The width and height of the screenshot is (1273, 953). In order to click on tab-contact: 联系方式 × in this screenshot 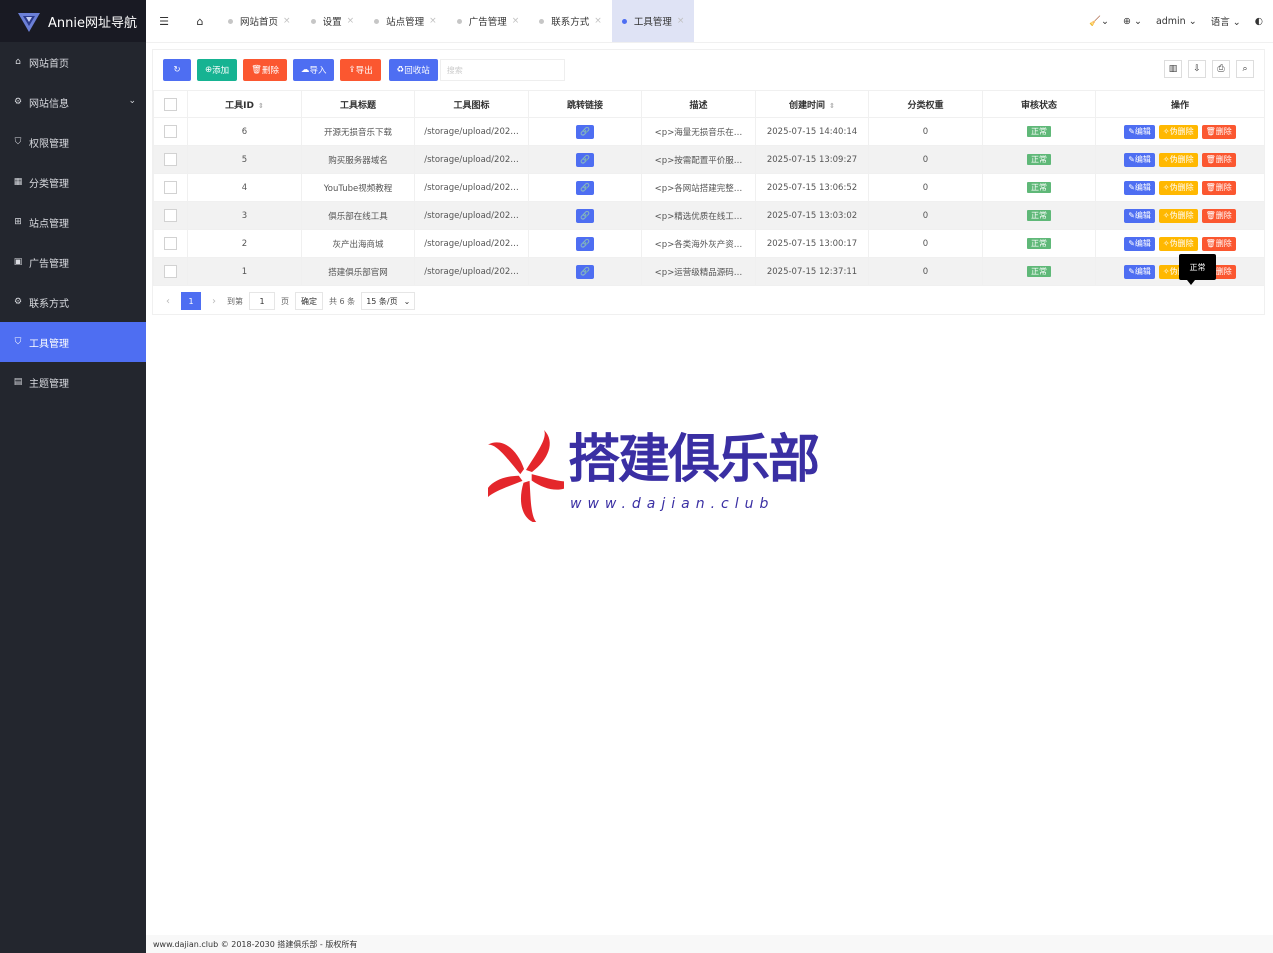, I will do `click(570, 21)`.